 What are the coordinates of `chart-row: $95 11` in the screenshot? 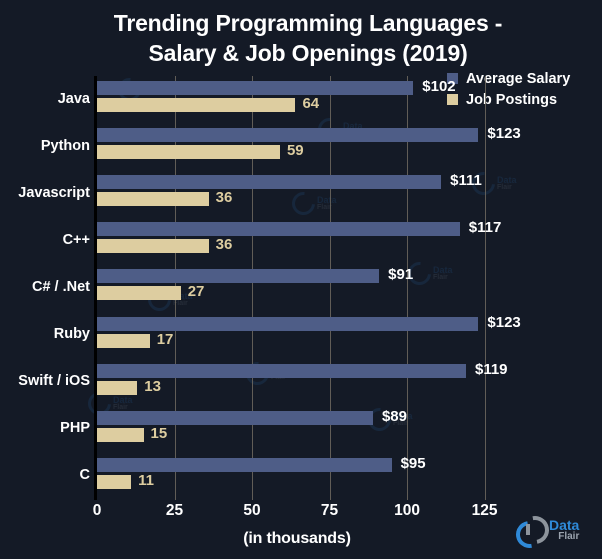 It's located at (297, 476).